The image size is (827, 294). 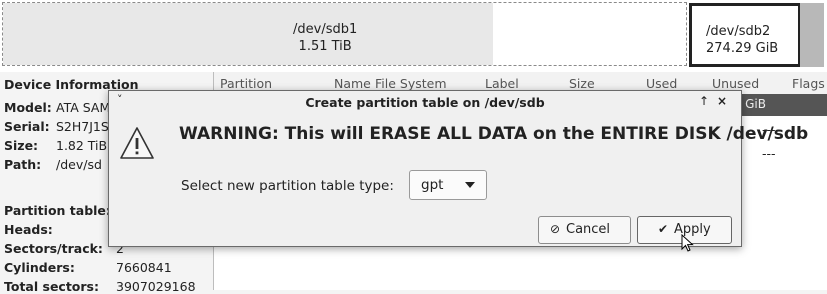 I want to click on info-key: Cylinders:, so click(x=39, y=267).